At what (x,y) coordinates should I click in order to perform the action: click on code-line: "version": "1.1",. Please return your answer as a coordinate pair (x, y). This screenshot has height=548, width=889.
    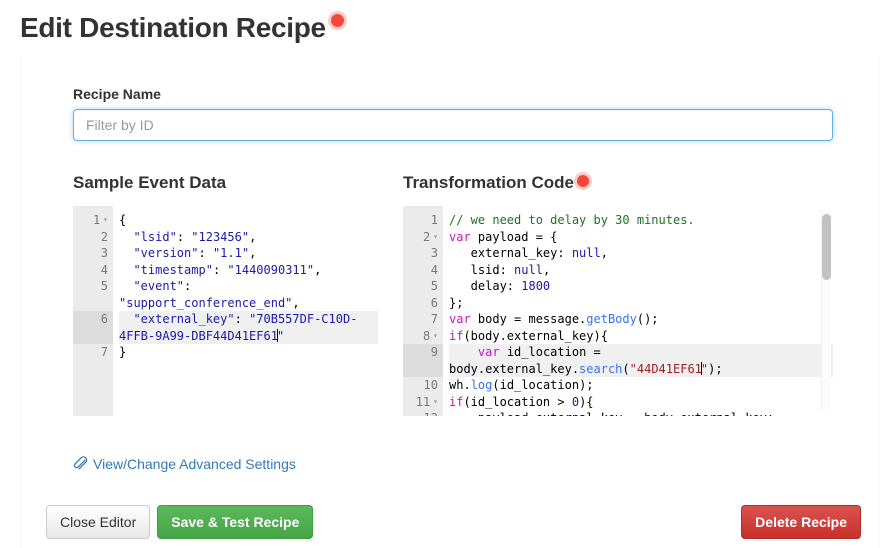
    Looking at the image, I should click on (195, 253).